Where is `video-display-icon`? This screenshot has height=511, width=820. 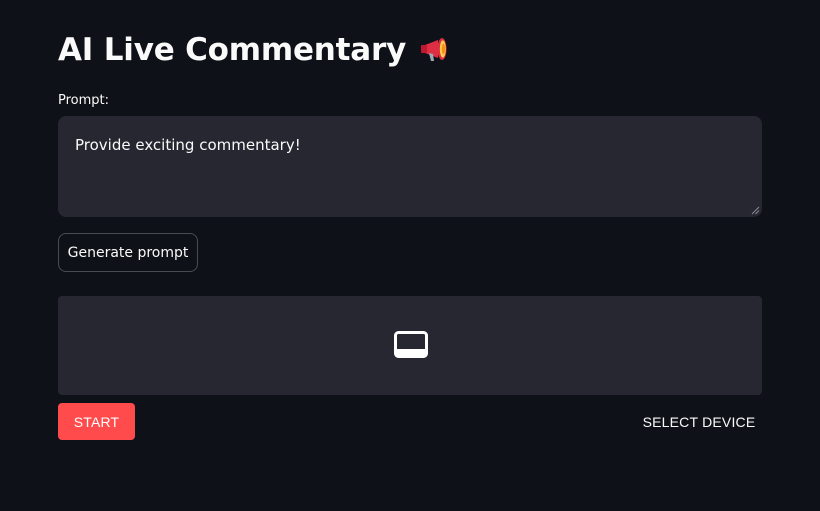 video-display-icon is located at coordinates (411, 344).